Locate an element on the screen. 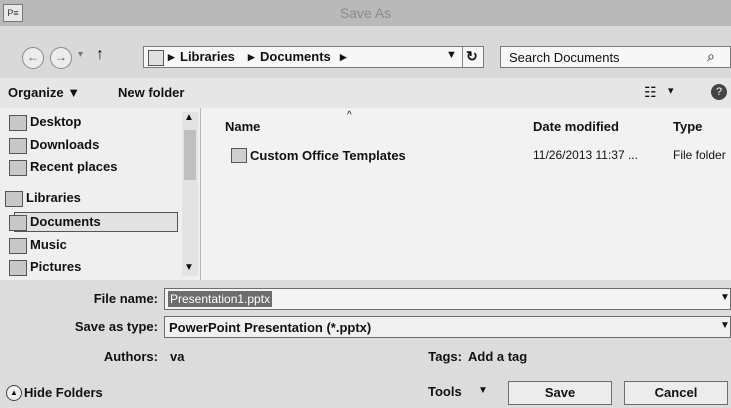 This screenshot has width=731, height=408. nav-item-libraries: Libraries is located at coordinates (43, 199).